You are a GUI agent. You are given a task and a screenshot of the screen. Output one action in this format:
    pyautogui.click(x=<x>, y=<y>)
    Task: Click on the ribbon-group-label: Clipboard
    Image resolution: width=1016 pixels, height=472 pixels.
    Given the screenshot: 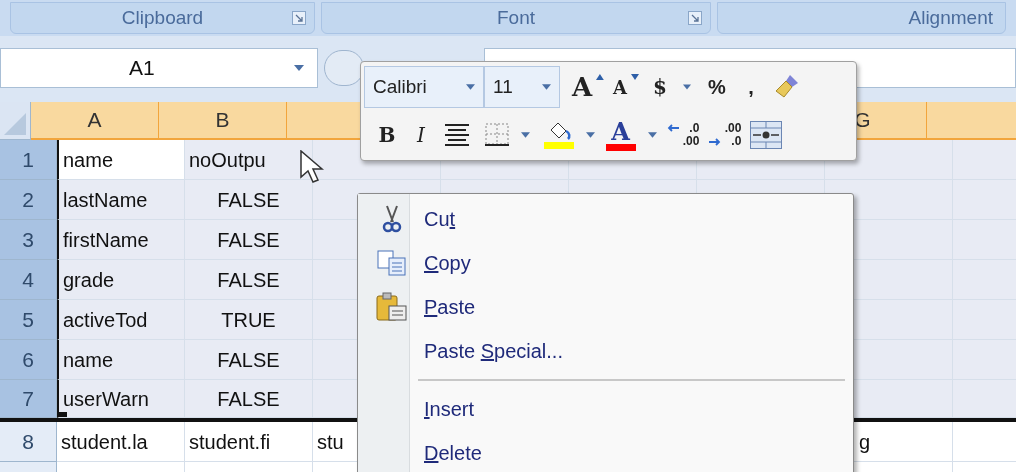 What is the action you would take?
    pyautogui.click(x=162, y=17)
    